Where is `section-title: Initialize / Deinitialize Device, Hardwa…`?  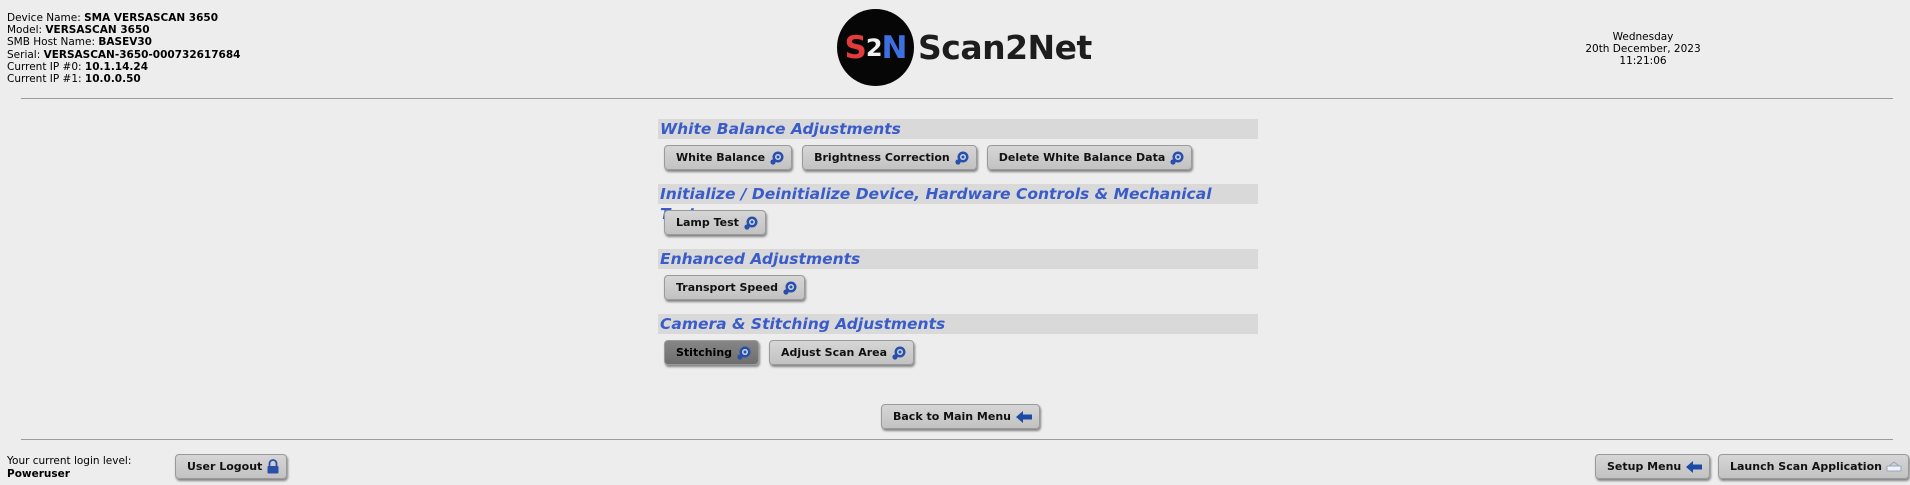
section-title: Initialize / Deinitialize Device, Hardwa… is located at coordinates (958, 203).